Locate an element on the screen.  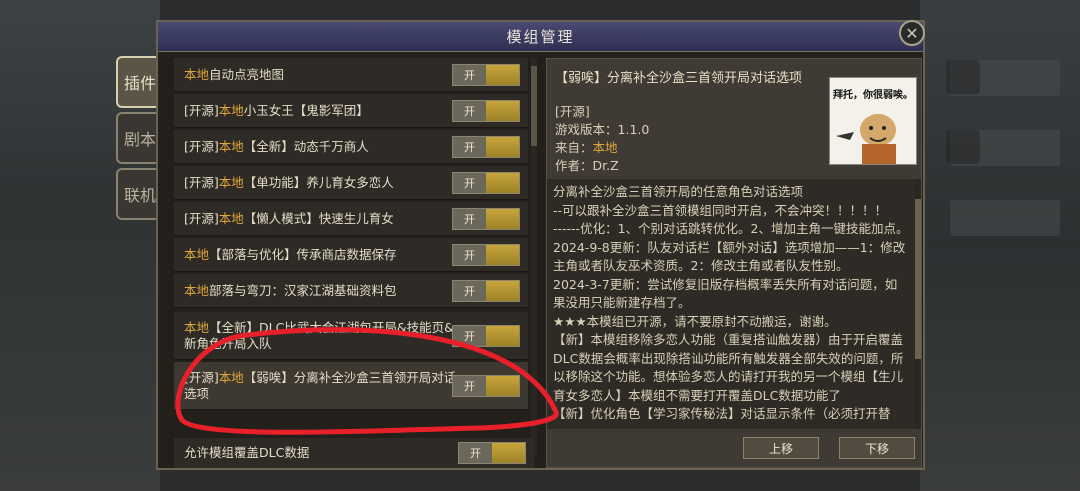
mod-row-selected: [开源]本地【弱唉】分离补全沙盒三首领开局对话选项 开 is located at coordinates (351, 386).